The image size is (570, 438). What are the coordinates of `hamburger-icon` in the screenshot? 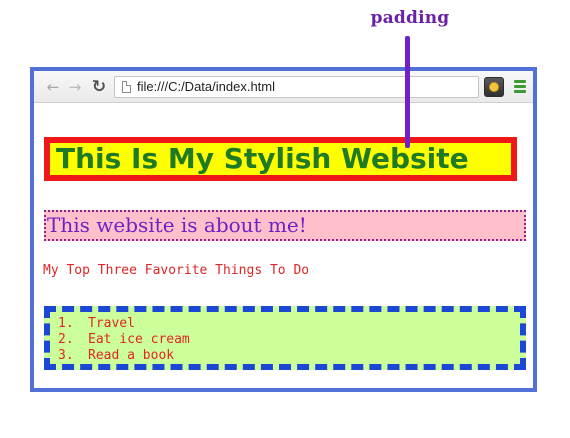 It's located at (520, 81).